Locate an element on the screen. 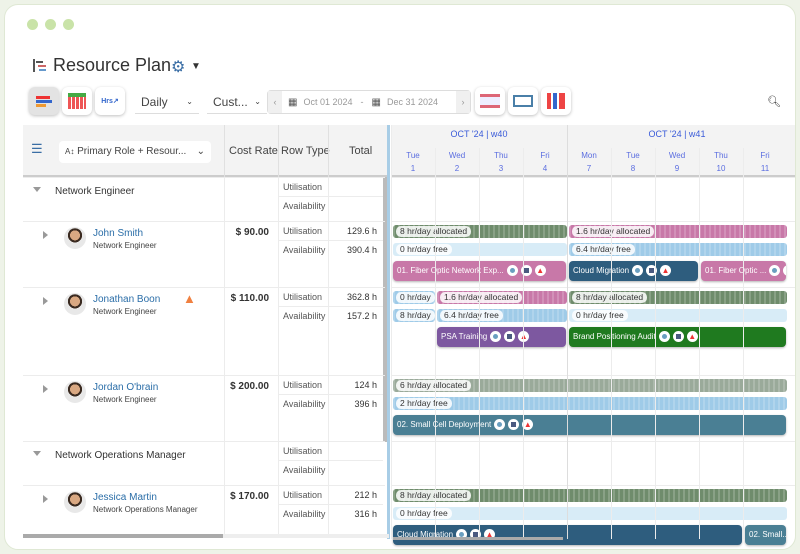  resource-name-link: John Smith is located at coordinates (118, 233).